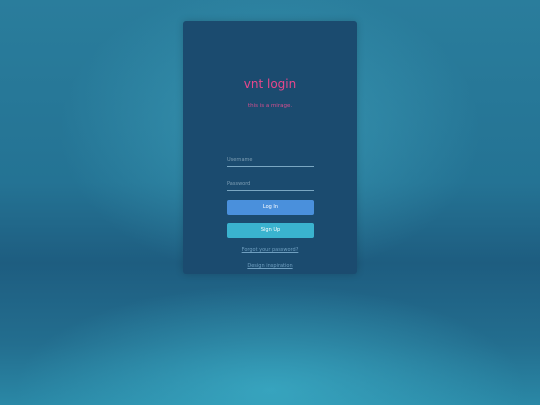 This screenshot has width=540, height=405. I want to click on signup-button: Sign Up, so click(270, 230).